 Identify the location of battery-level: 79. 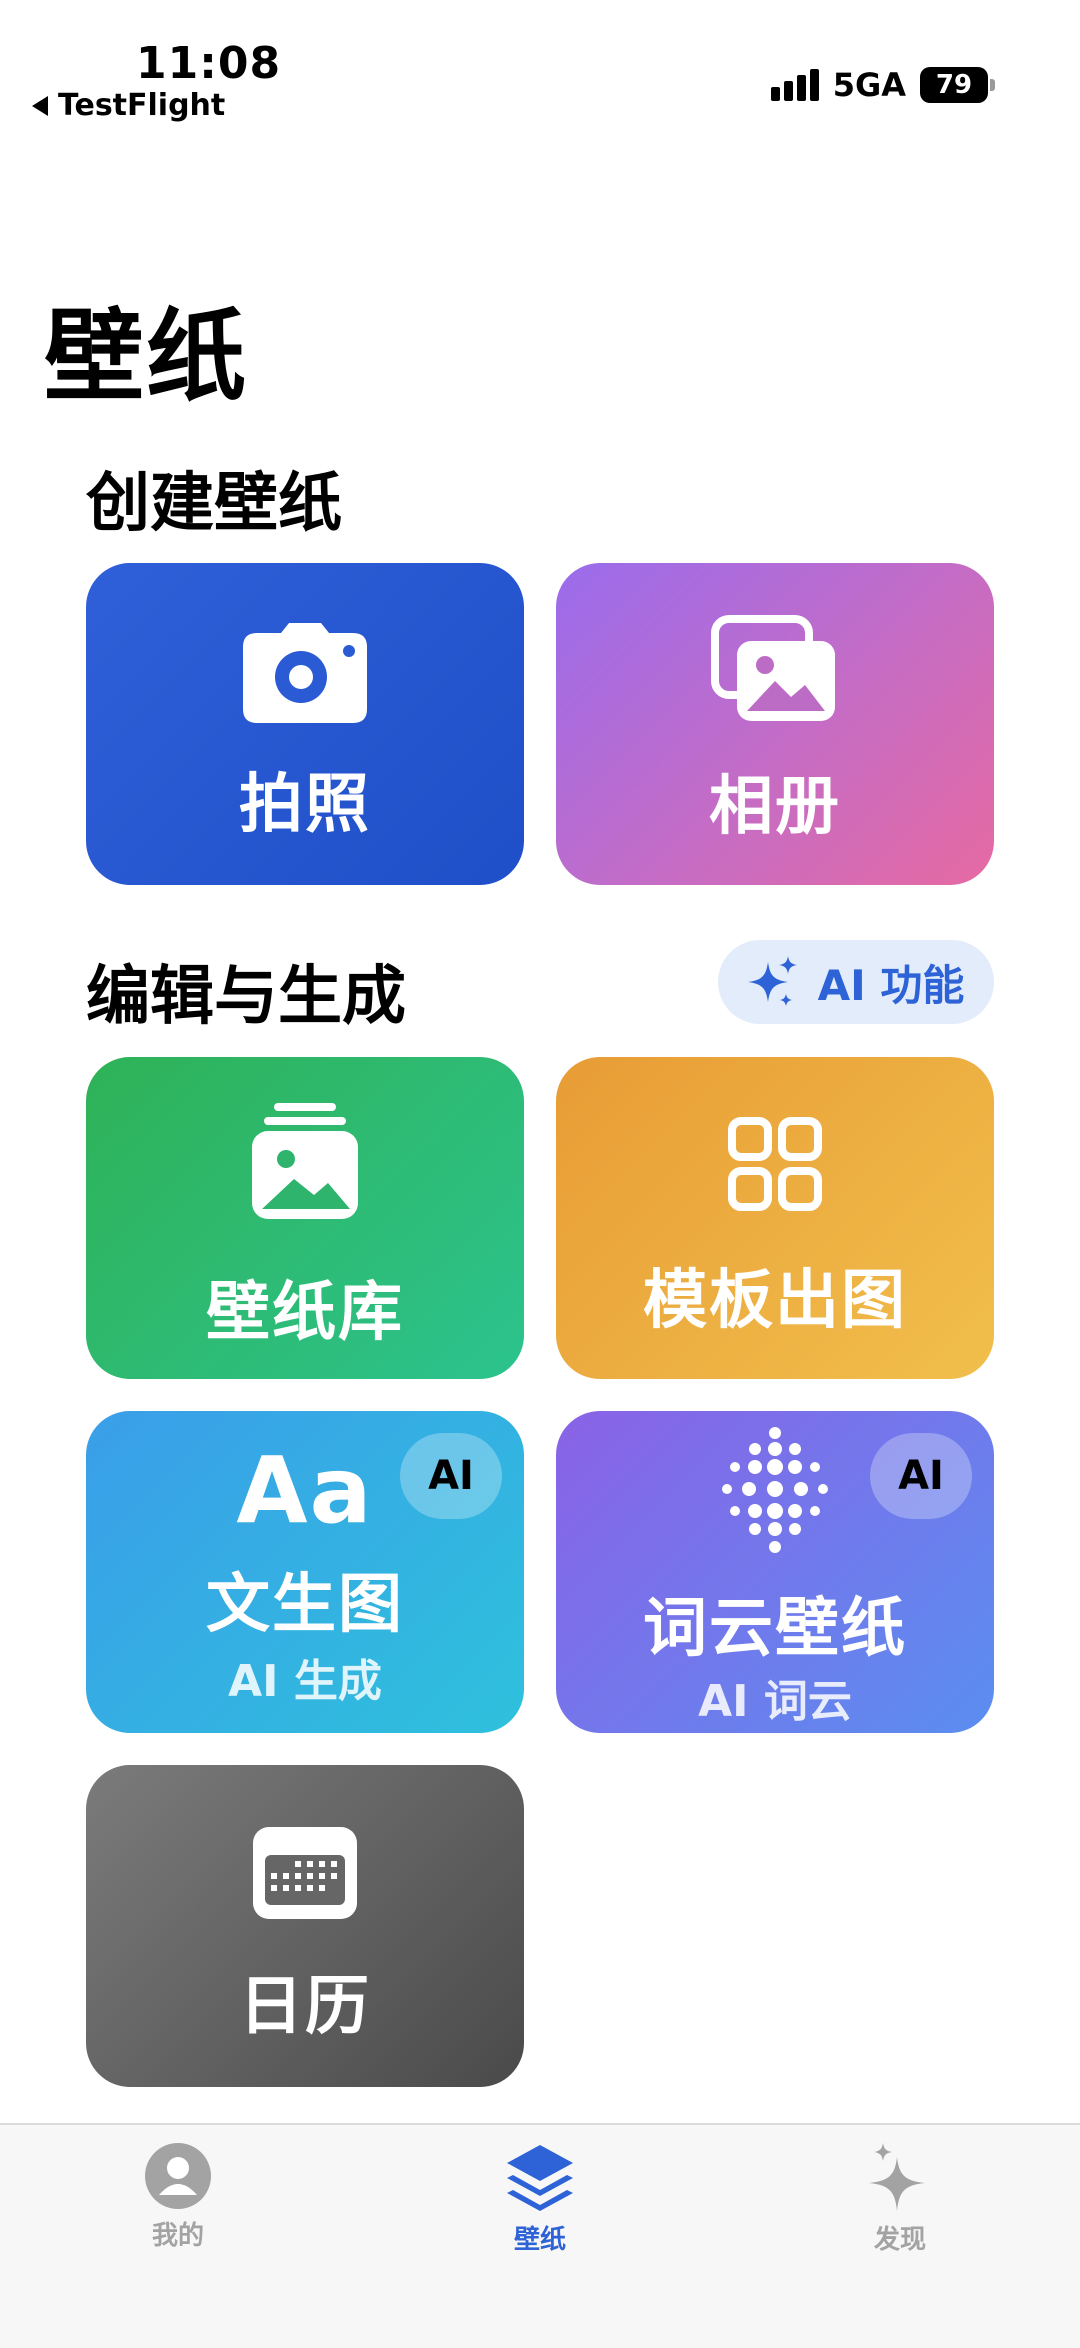
(954, 85).